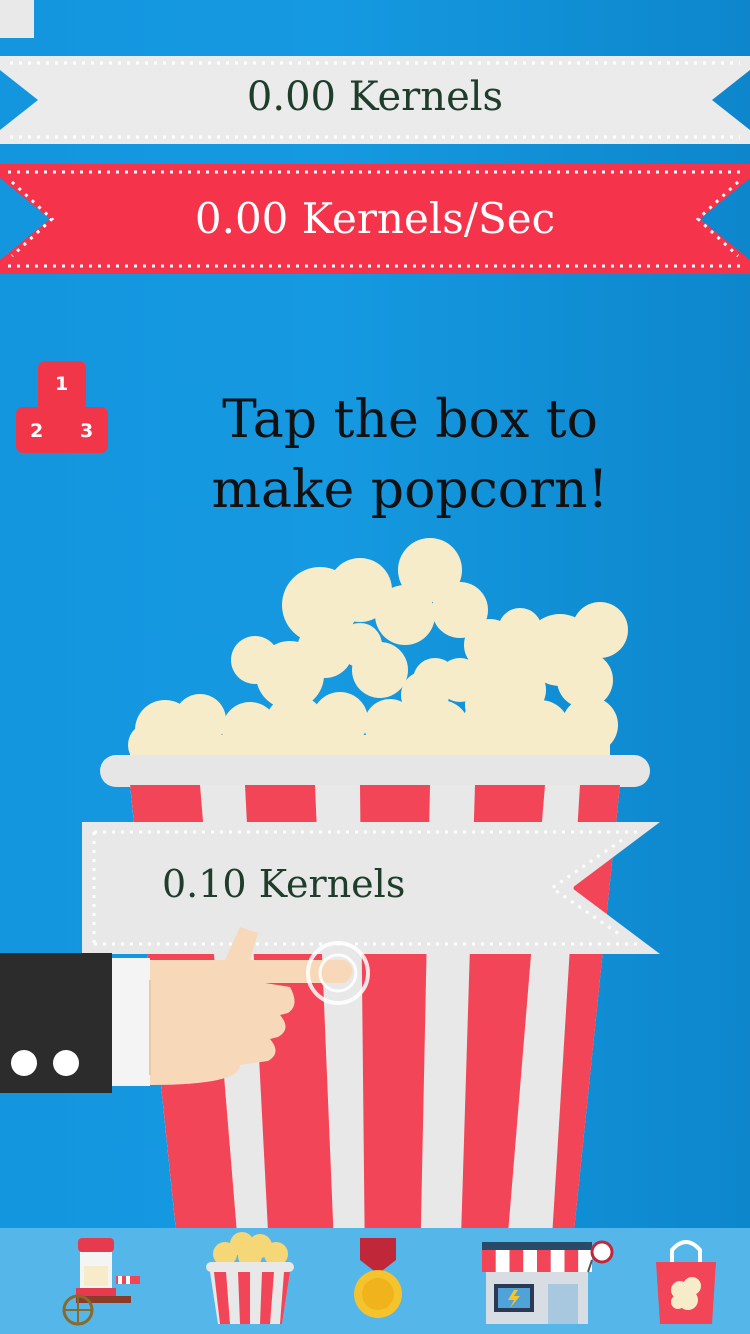  What do you see at coordinates (284, 884) in the screenshot?
I see `tap-value-label: 0.10 Kernels` at bounding box center [284, 884].